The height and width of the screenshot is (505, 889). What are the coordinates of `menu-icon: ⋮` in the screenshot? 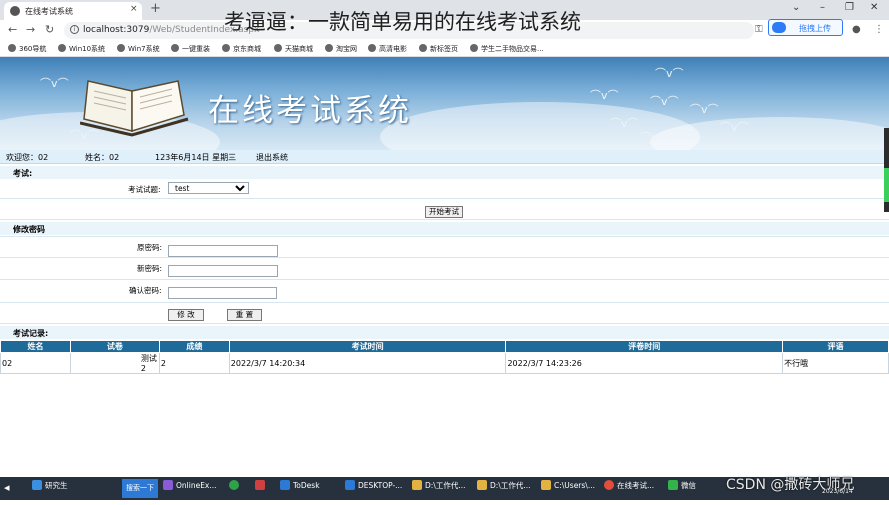 It's located at (879, 29).